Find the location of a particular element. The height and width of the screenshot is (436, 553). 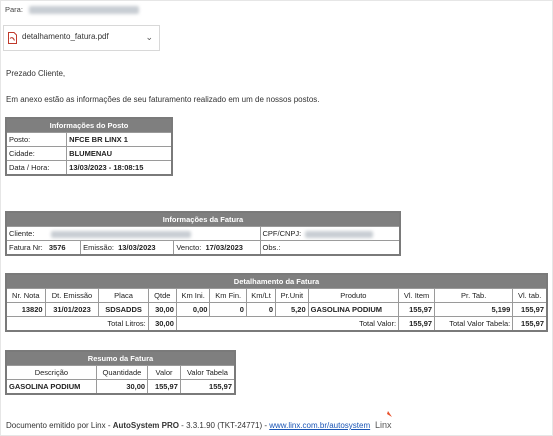

pdf-file-icon is located at coordinates (12, 38).